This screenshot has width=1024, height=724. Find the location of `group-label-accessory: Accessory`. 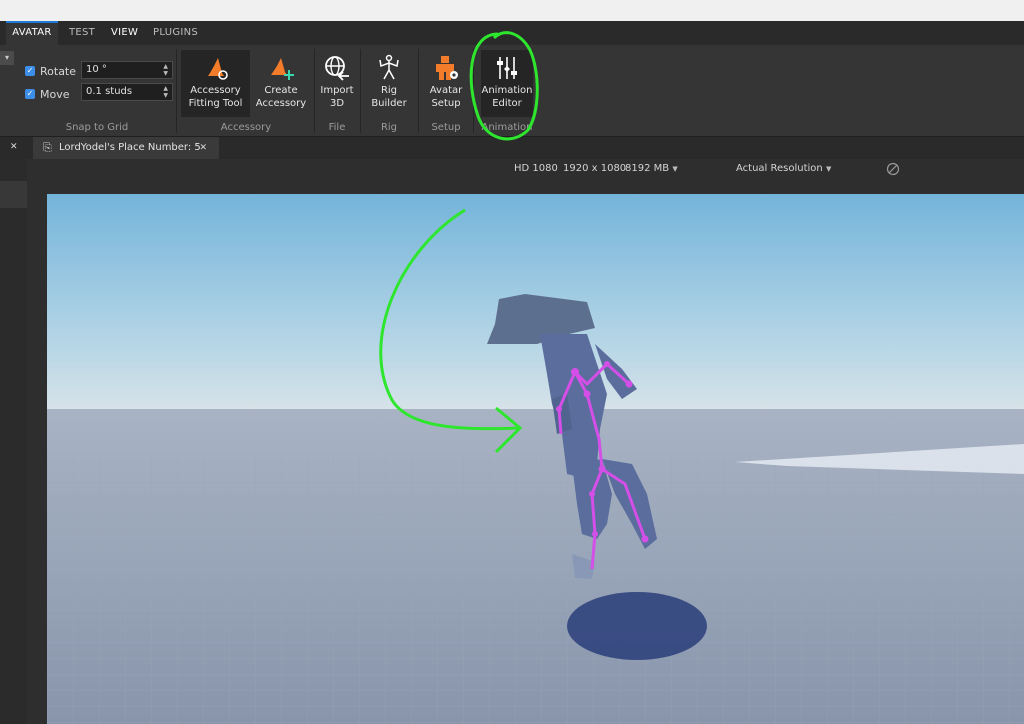

group-label-accessory: Accessory is located at coordinates (246, 127).